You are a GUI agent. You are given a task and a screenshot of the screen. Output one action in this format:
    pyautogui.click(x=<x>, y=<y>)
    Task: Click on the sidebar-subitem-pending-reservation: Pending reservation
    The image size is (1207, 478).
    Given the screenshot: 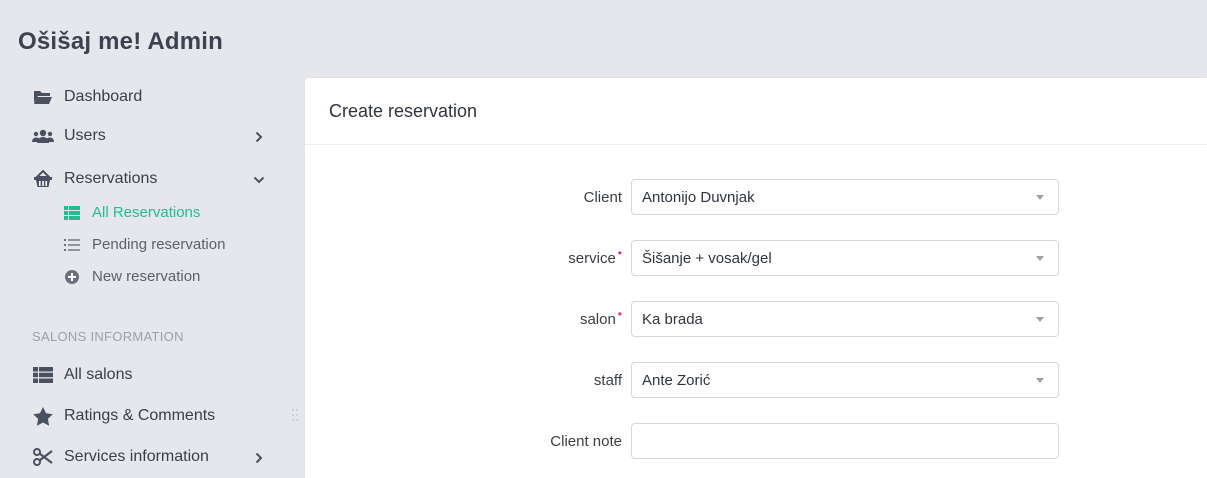 What is the action you would take?
    pyautogui.click(x=144, y=244)
    